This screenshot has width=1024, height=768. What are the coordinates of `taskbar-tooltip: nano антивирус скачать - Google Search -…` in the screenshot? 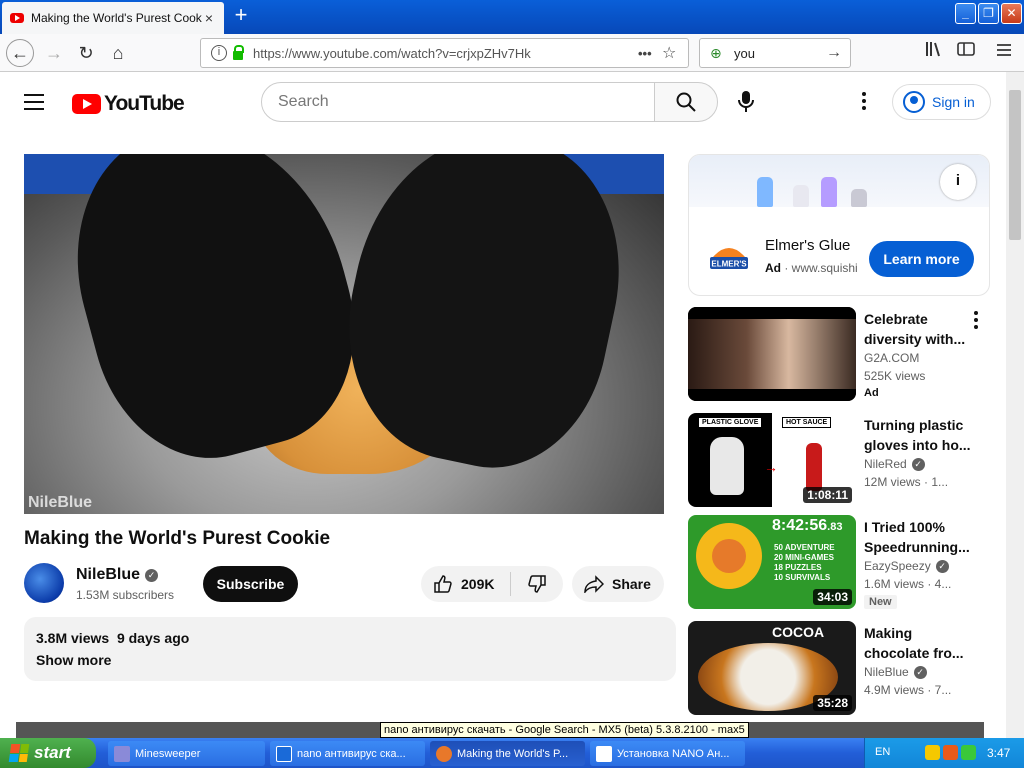 It's located at (564, 730).